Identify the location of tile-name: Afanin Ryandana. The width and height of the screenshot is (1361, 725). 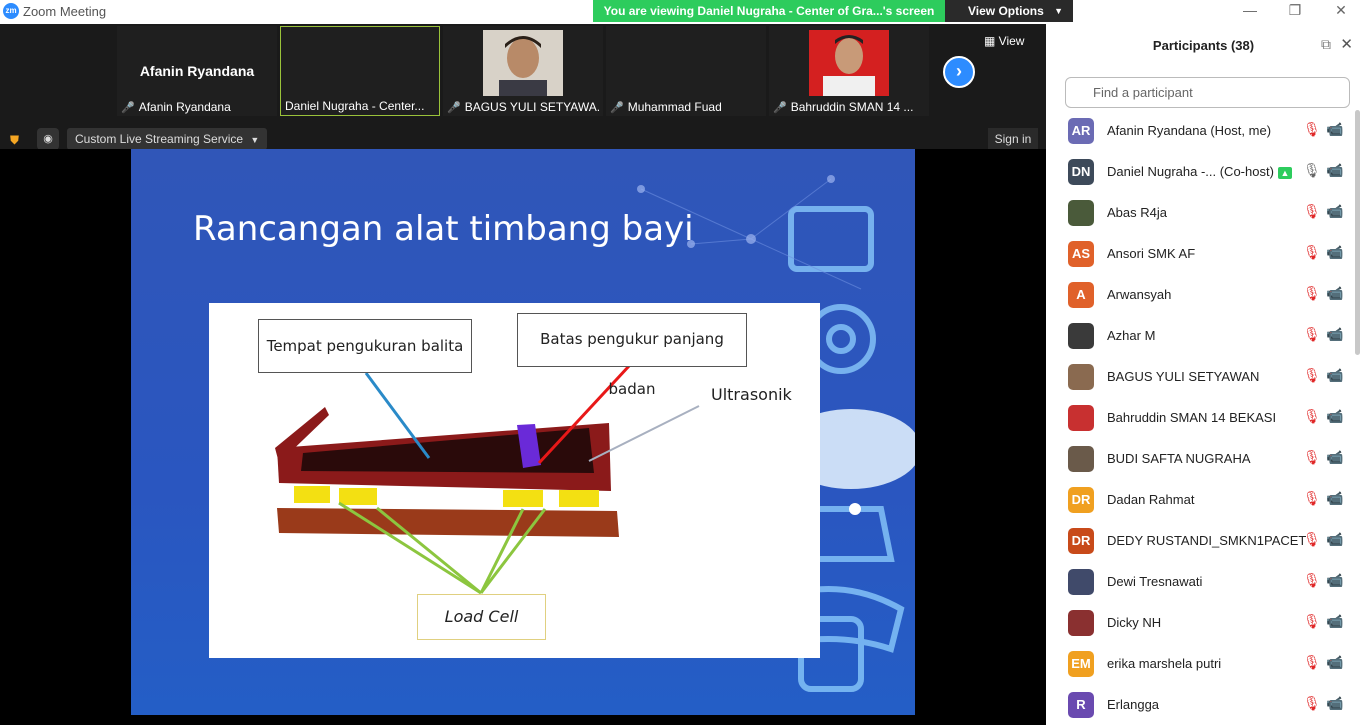
(184, 107).